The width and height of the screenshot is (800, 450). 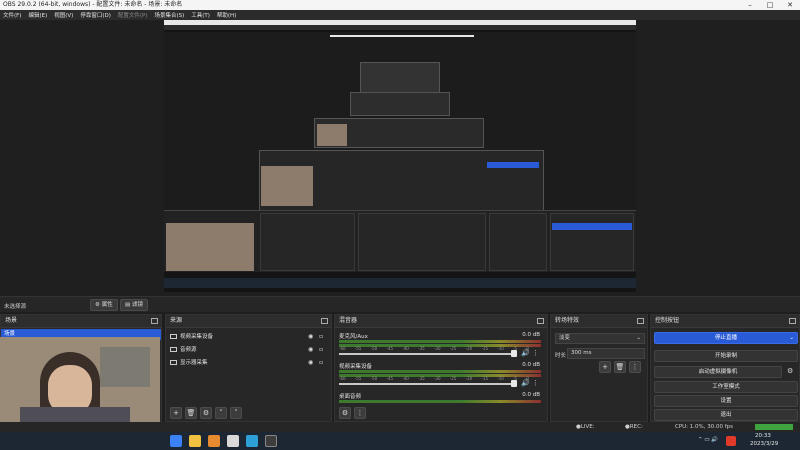 I want to click on scenes-title: 场景, so click(x=11, y=320).